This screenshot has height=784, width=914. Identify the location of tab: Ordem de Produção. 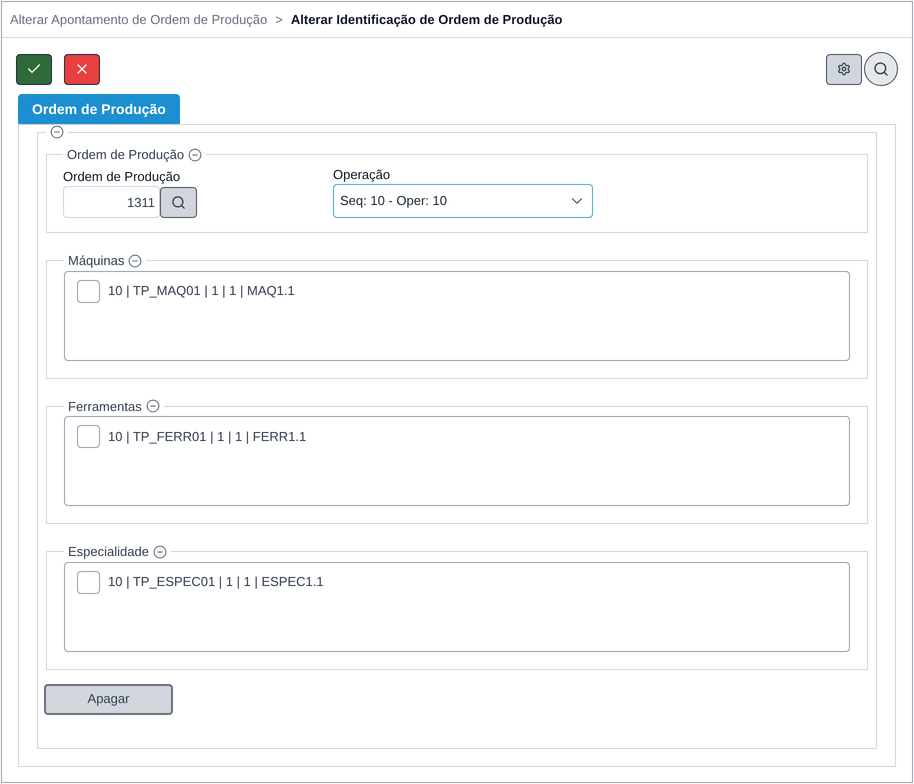
(99, 109).